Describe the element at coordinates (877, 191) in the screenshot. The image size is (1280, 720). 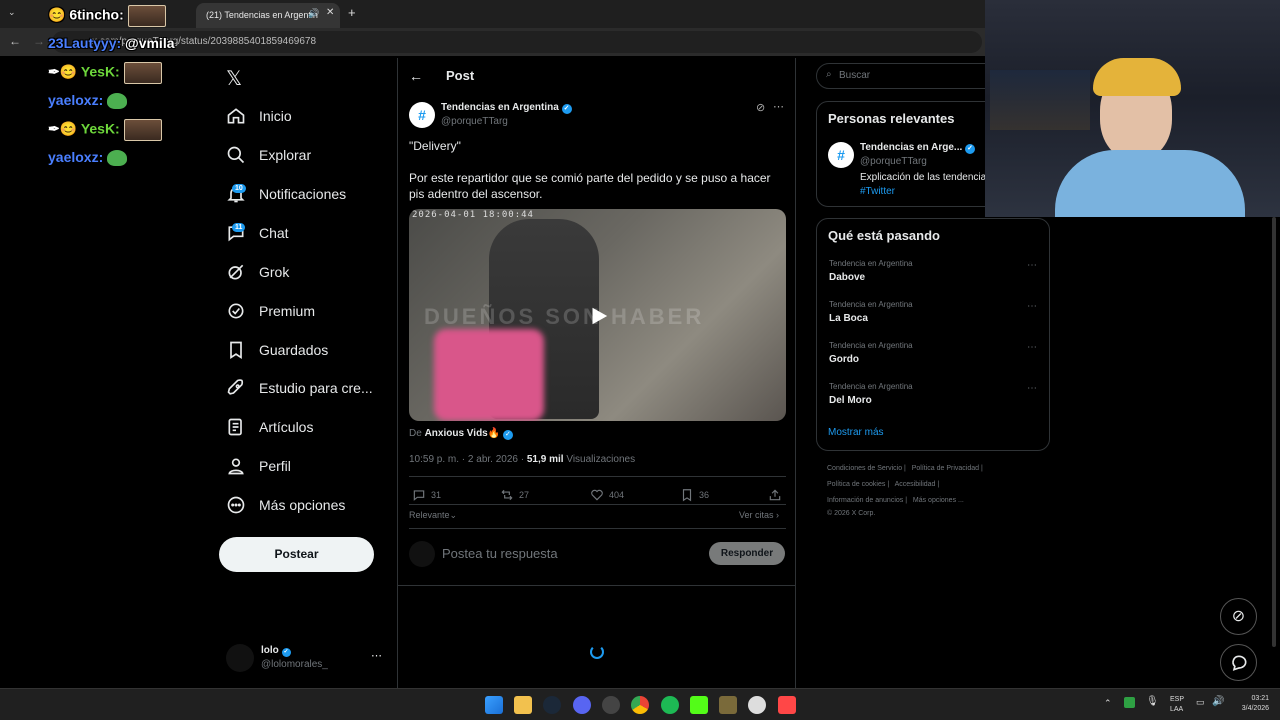
I see `relevant-hashtag-link: #Twitter` at that location.